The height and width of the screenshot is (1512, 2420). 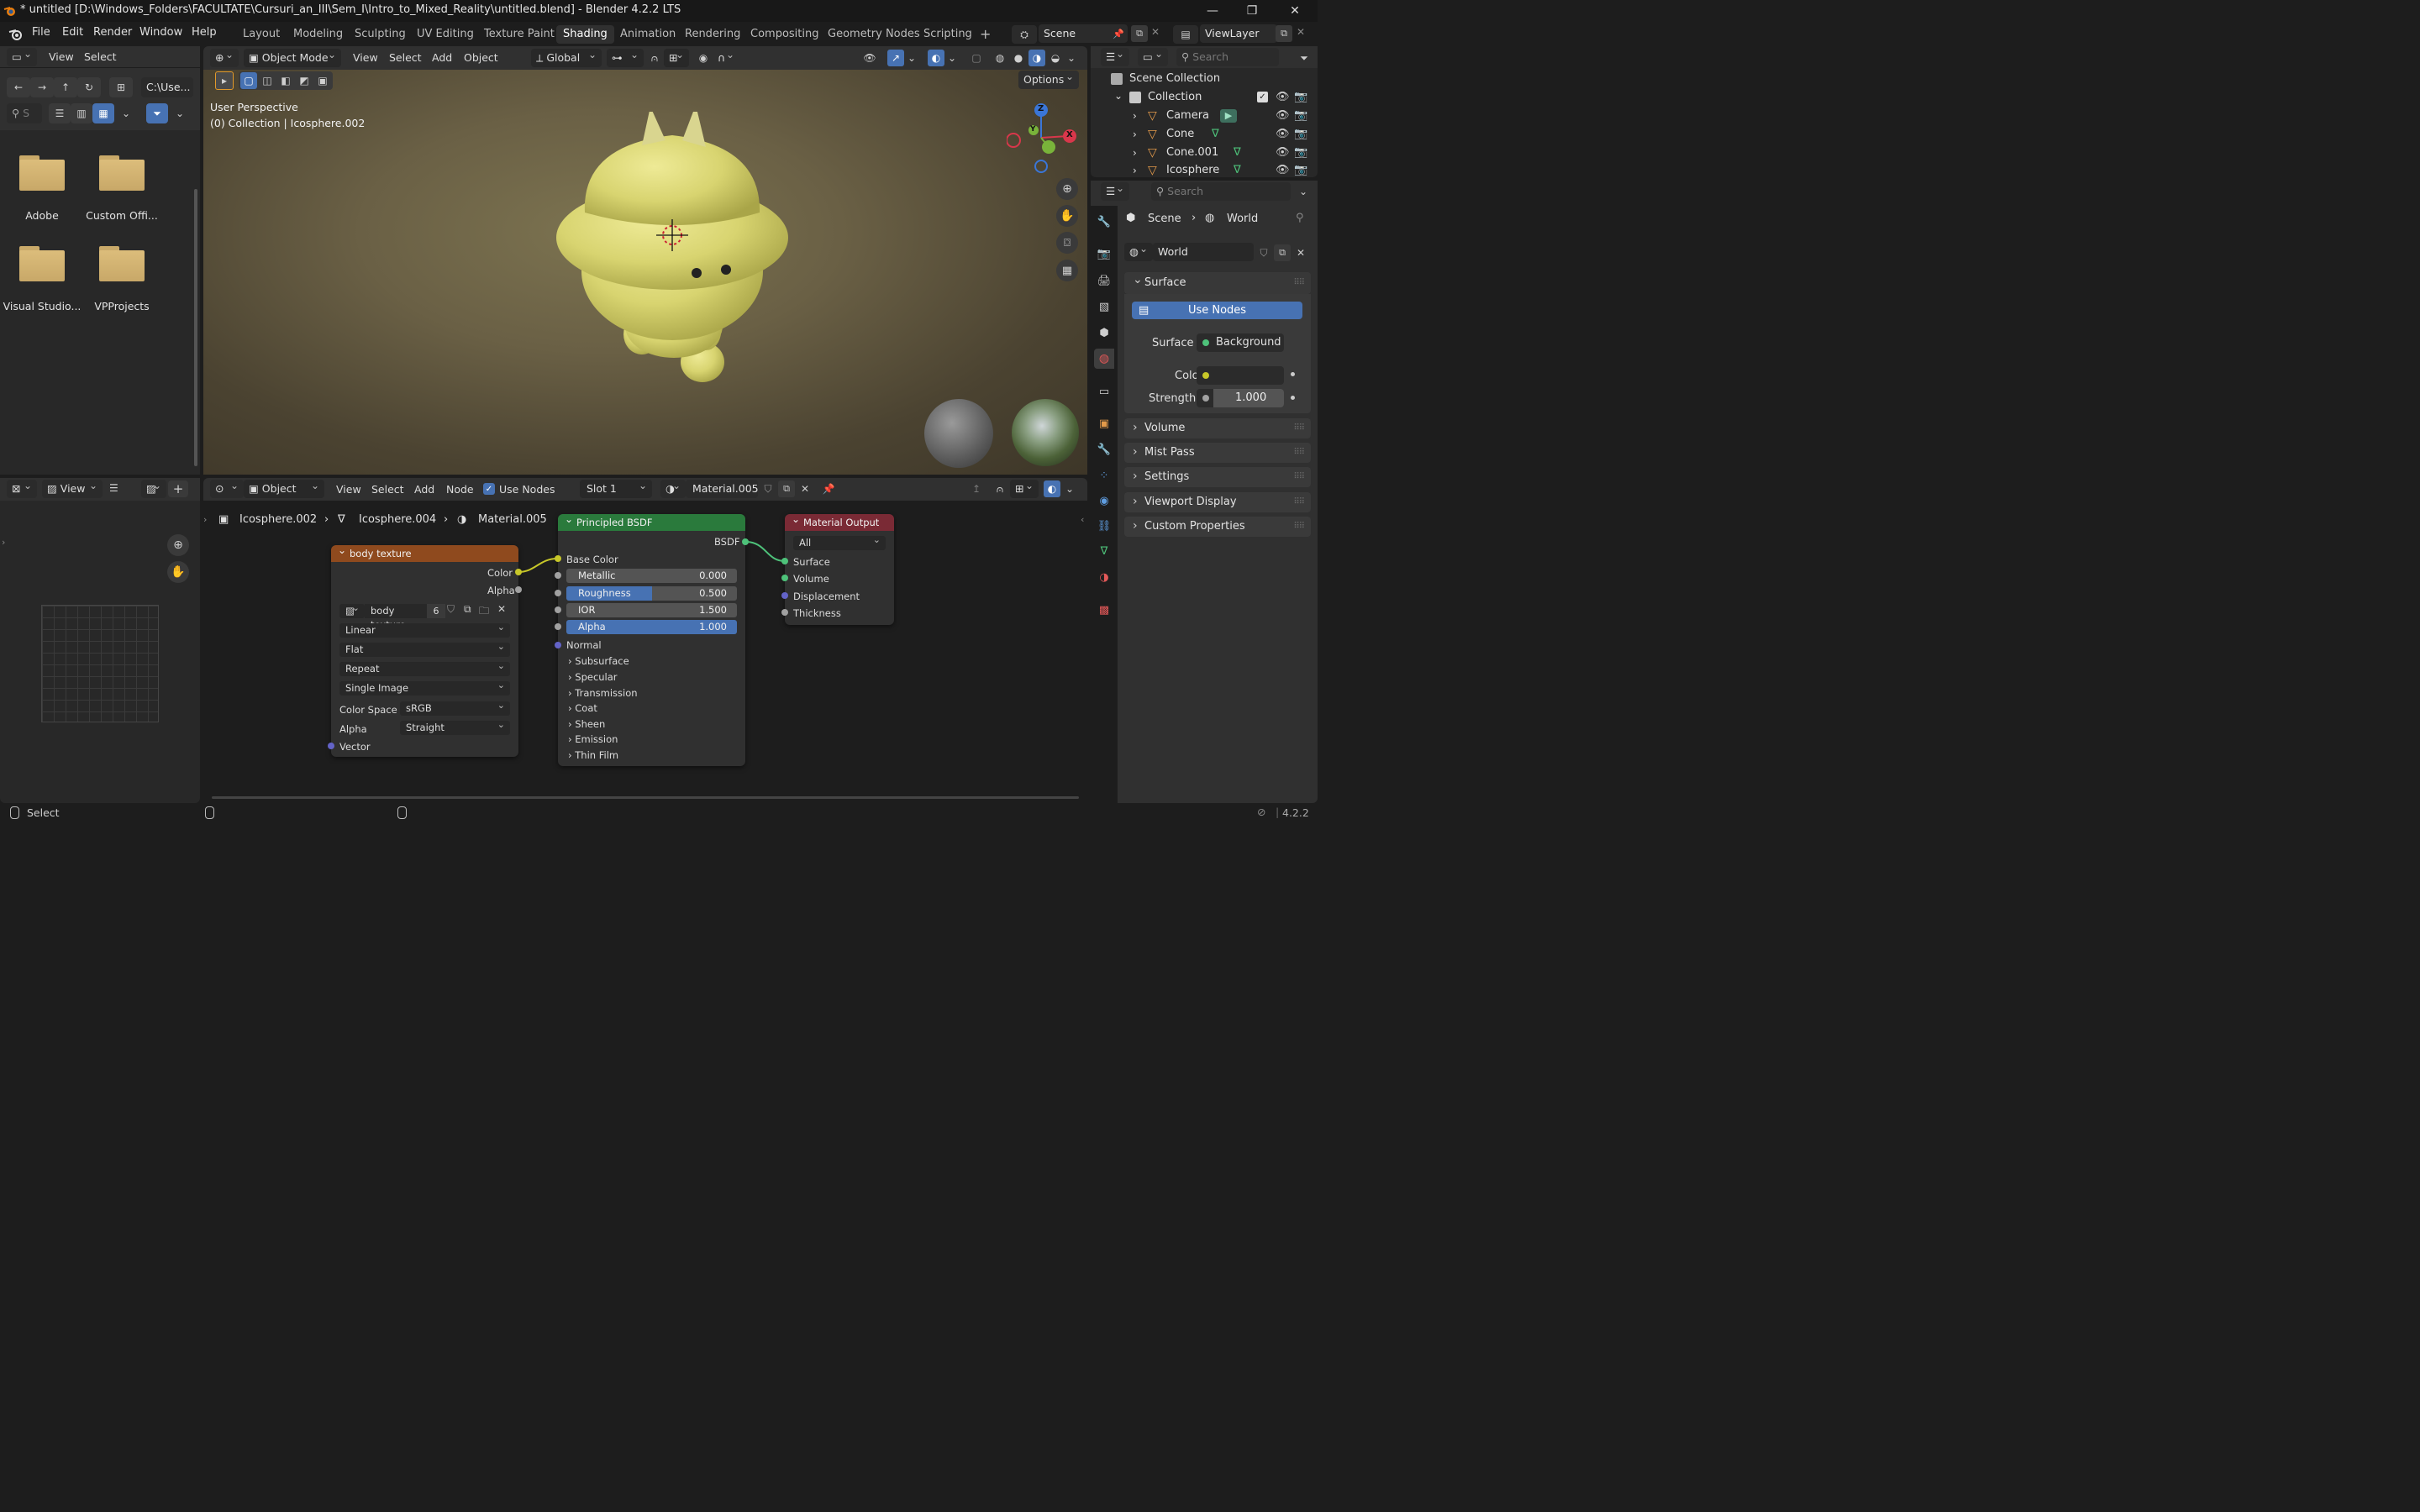 What do you see at coordinates (22, 55) in the screenshot?
I see `editor-type-dropdown: ▭` at bounding box center [22, 55].